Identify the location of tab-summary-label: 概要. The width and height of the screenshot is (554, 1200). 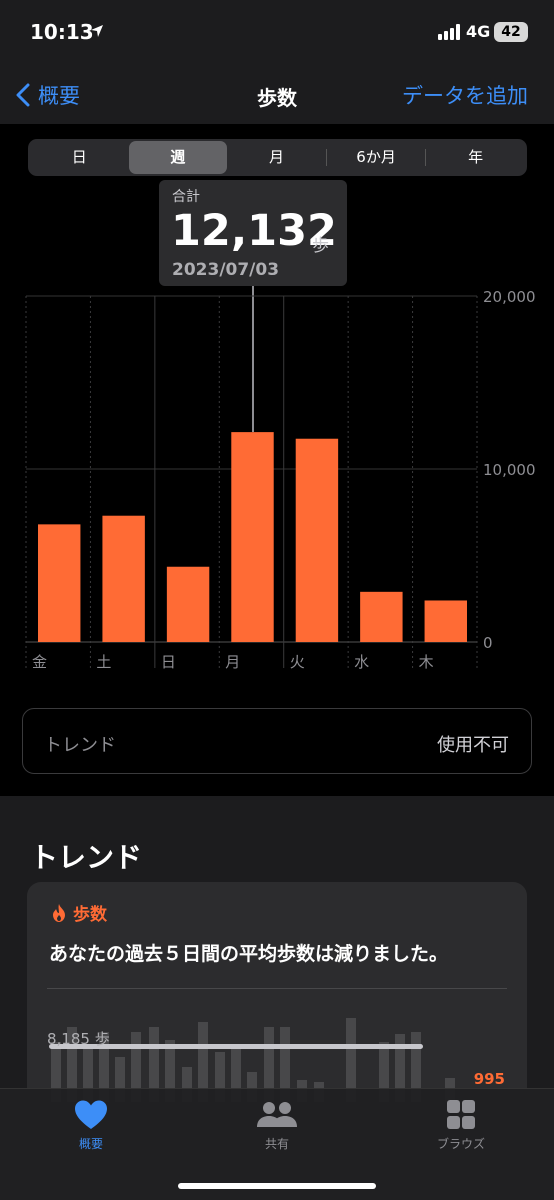
(90, 1144).